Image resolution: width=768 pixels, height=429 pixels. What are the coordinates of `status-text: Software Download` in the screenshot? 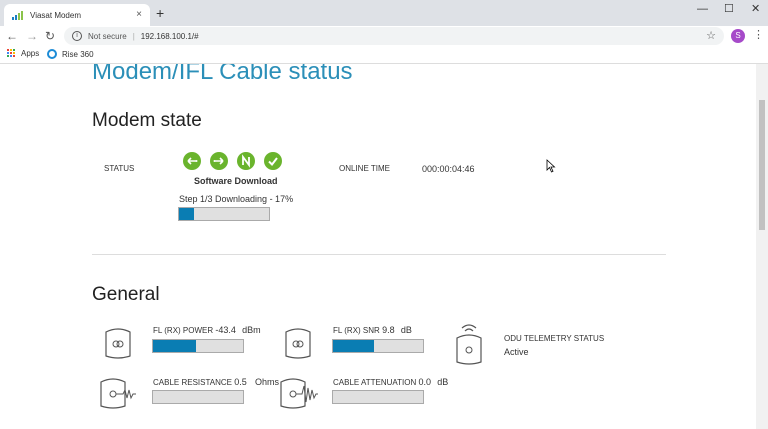 It's located at (236, 181).